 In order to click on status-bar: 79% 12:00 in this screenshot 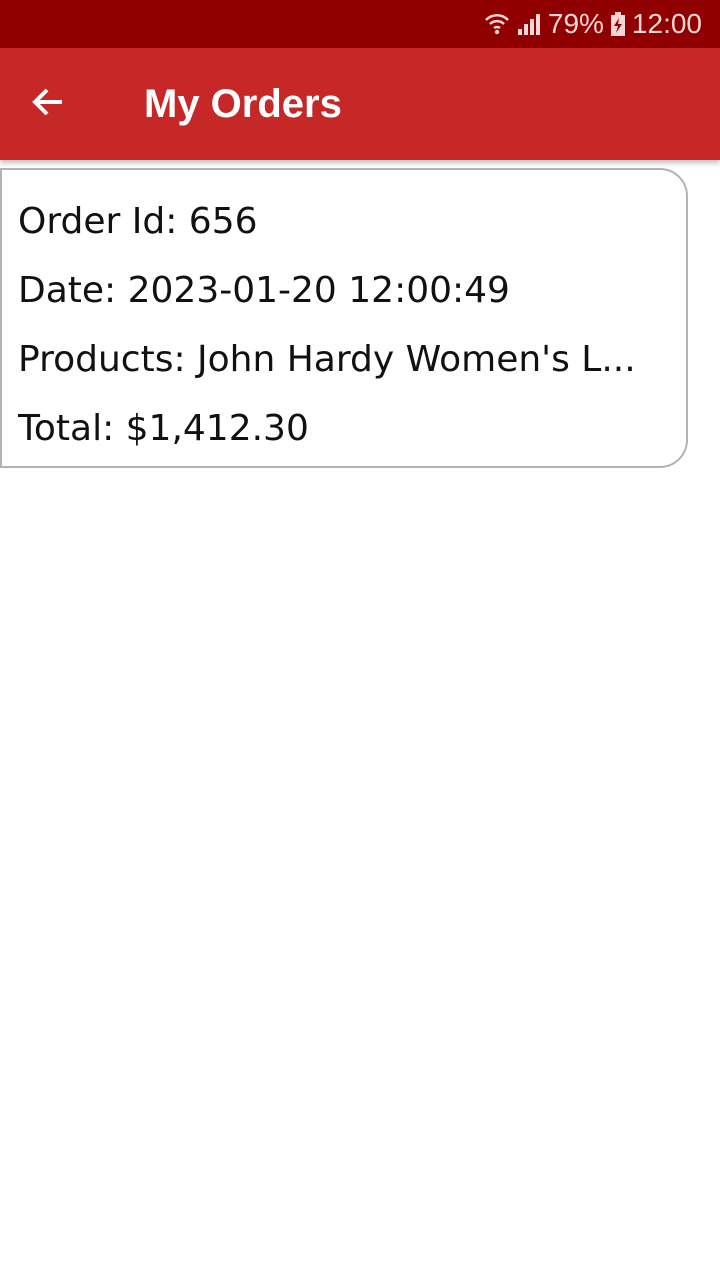, I will do `click(360, 24)`.